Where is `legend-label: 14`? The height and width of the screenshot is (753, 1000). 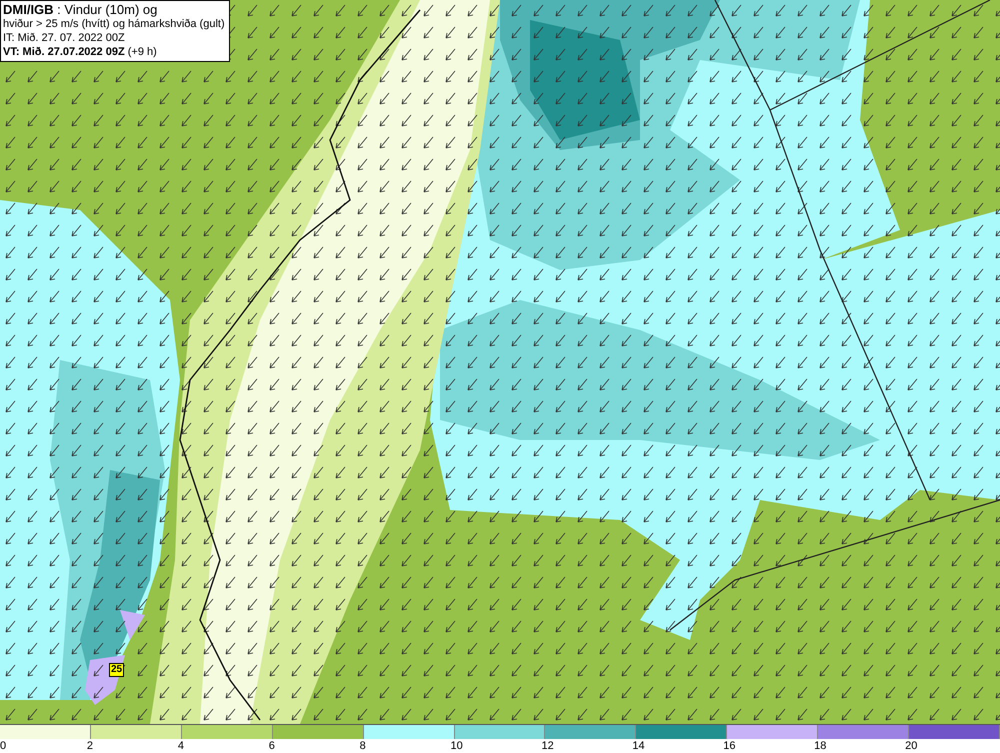
legend-label: 14 is located at coordinates (638, 746).